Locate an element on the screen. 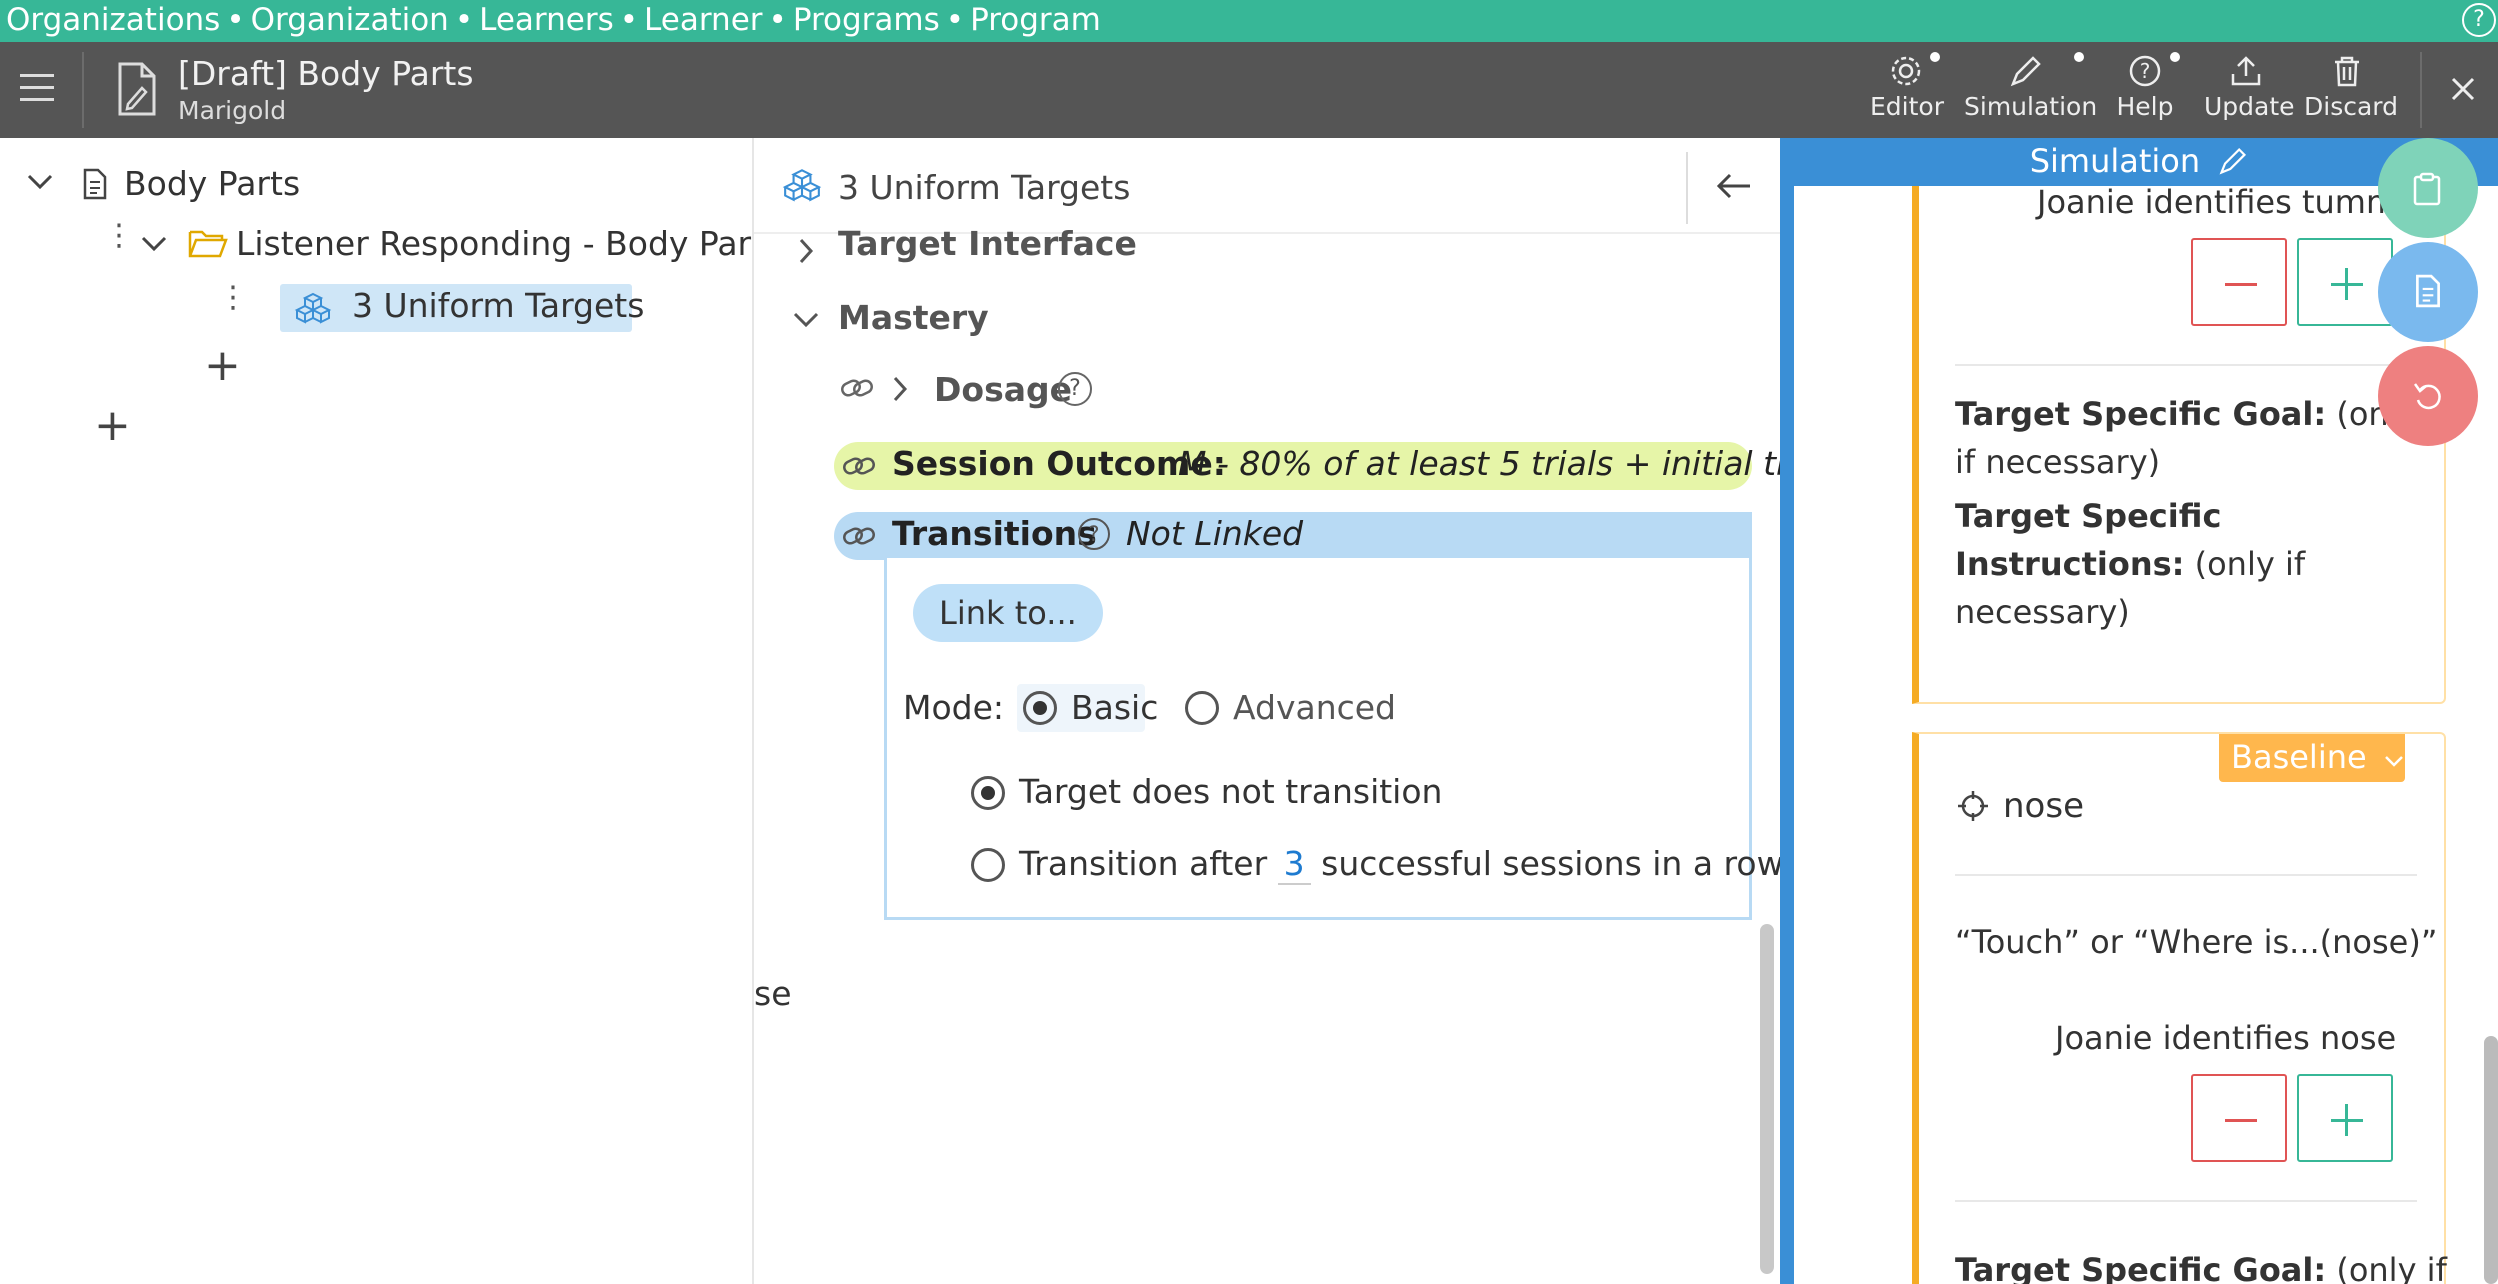  plus-button is located at coordinates (2345, 1118).